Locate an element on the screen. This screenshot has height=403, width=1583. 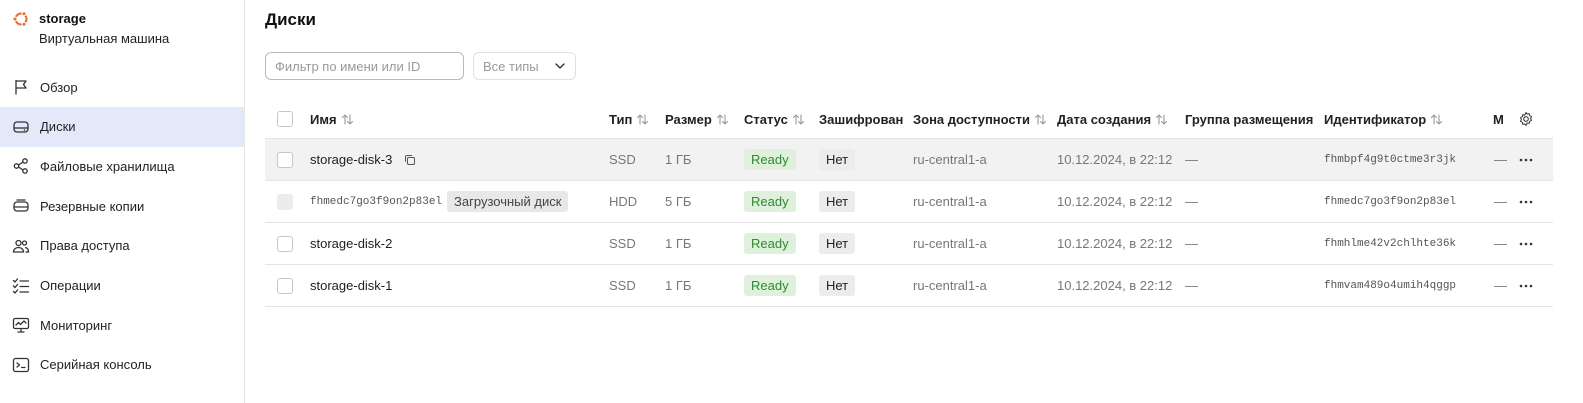
vm-type: Виртуальная машина is located at coordinates (104, 38).